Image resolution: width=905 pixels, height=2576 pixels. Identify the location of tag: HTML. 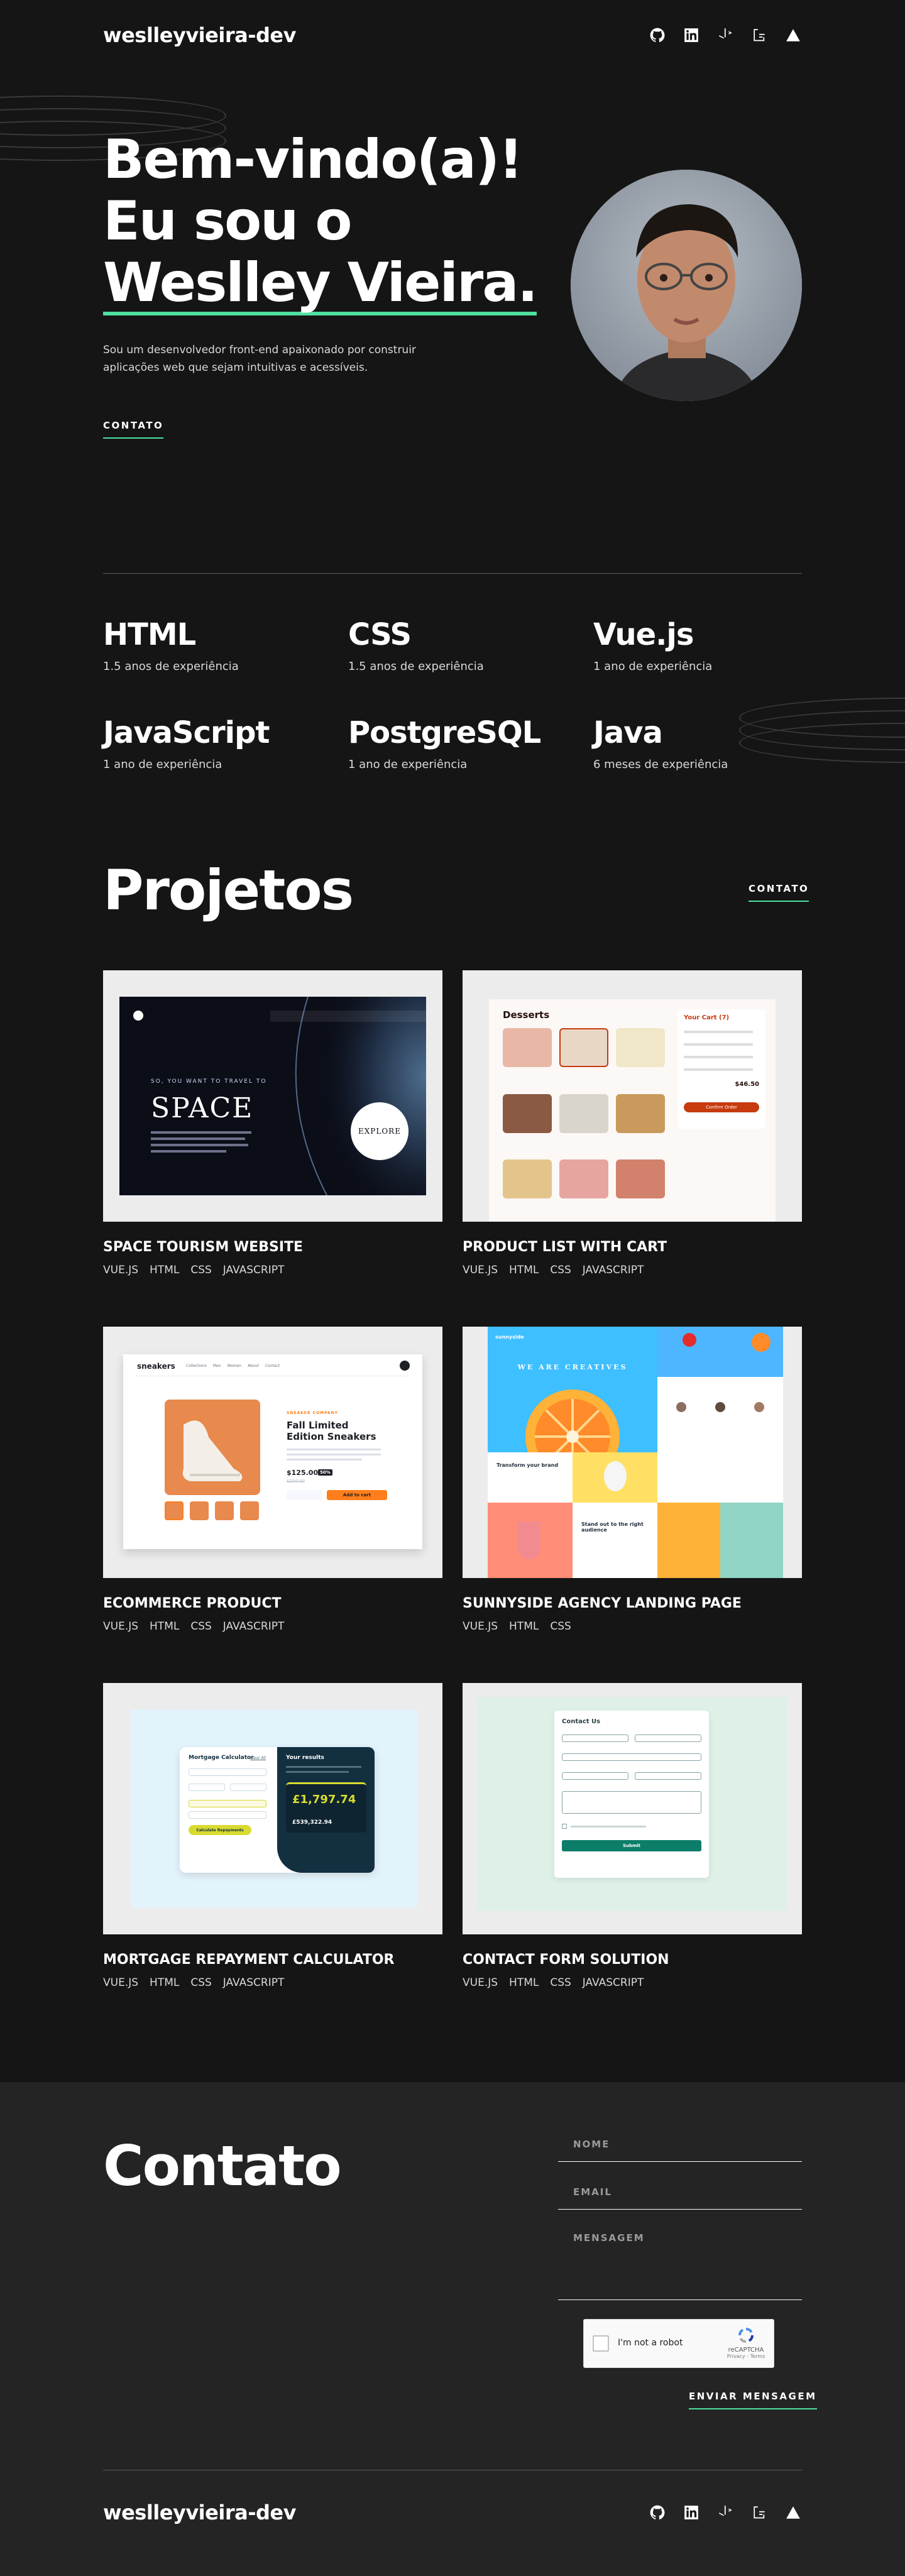
(165, 1982).